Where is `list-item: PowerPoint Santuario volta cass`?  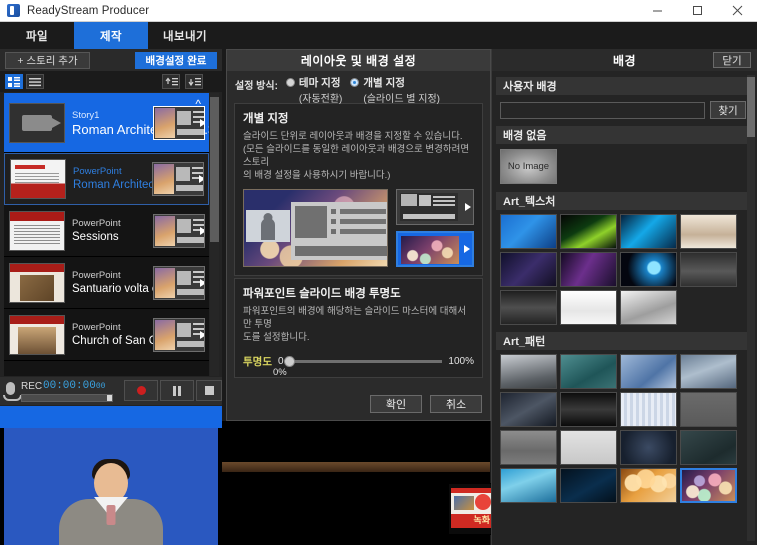
list-item: PowerPoint Santuario volta cass is located at coordinates (106, 283).